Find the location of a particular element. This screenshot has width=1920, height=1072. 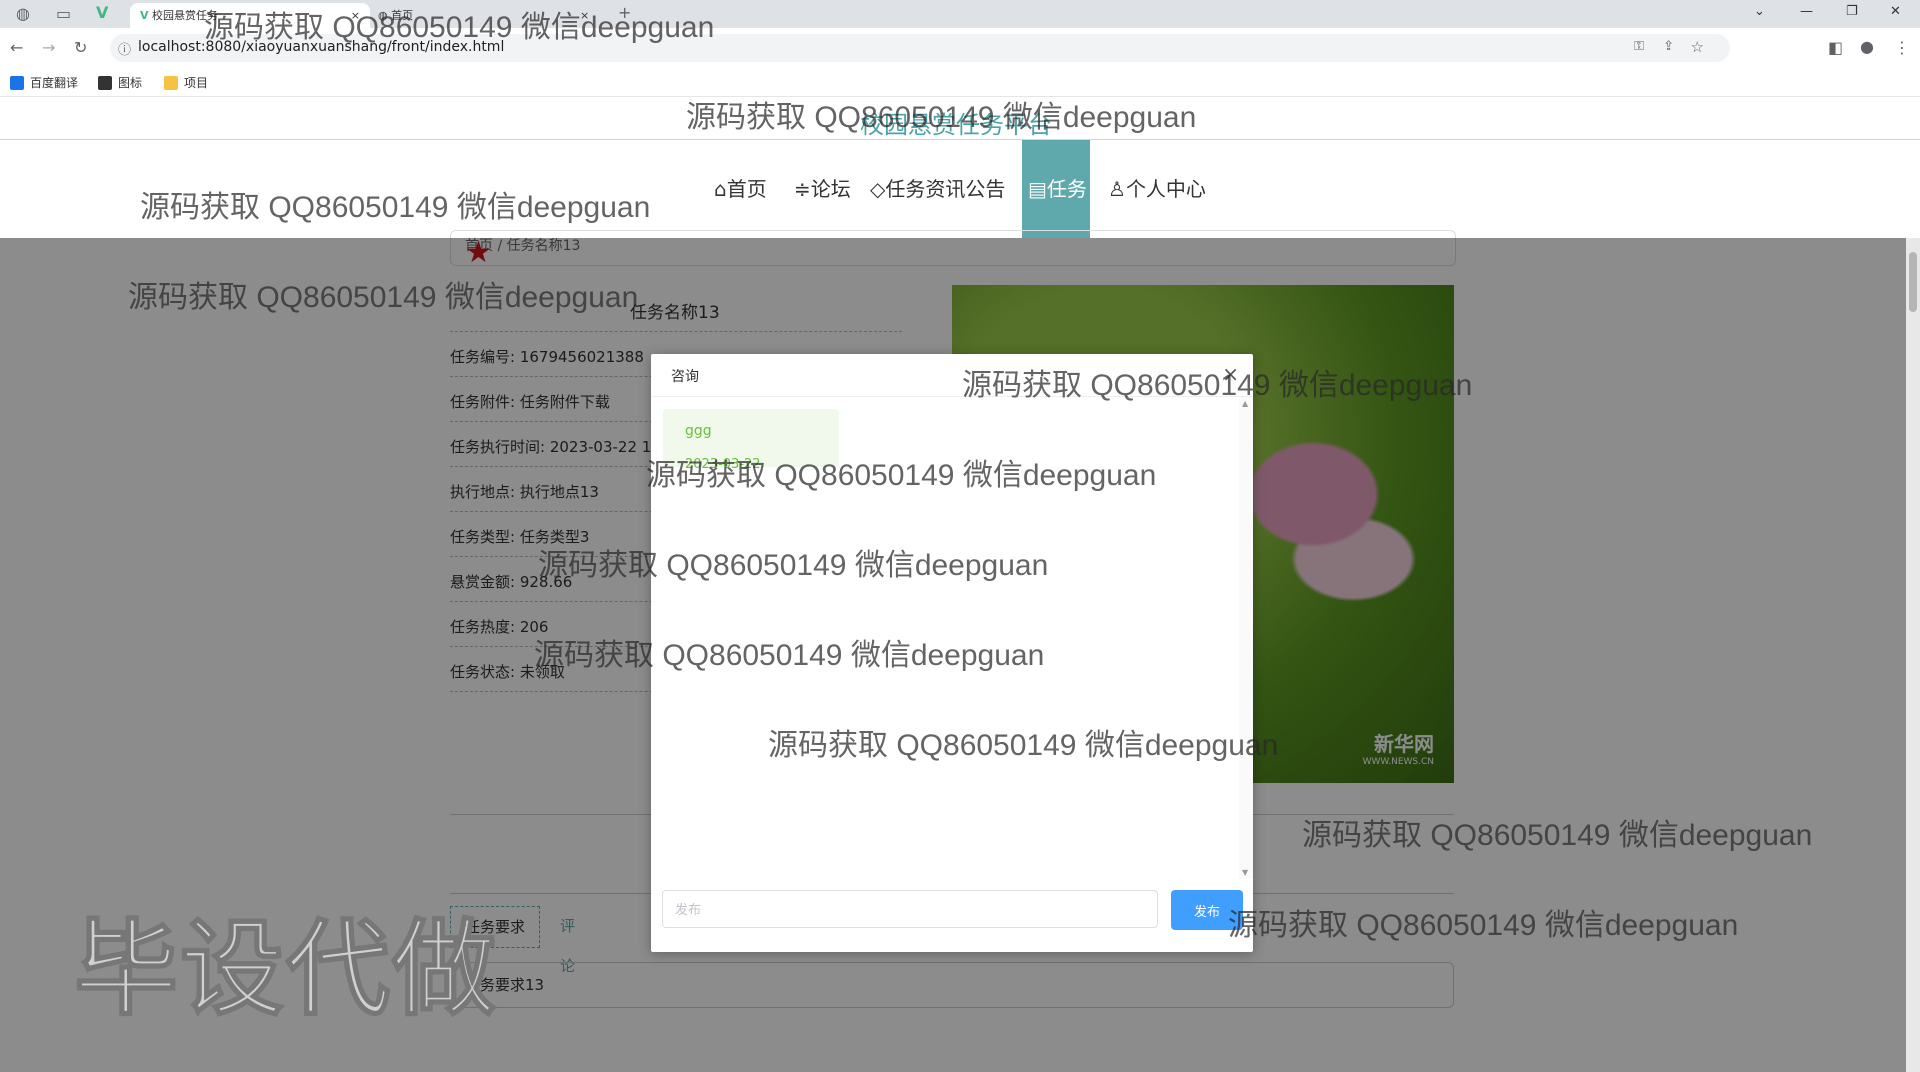

scrollbar-thumb is located at coordinates (1913, 282).